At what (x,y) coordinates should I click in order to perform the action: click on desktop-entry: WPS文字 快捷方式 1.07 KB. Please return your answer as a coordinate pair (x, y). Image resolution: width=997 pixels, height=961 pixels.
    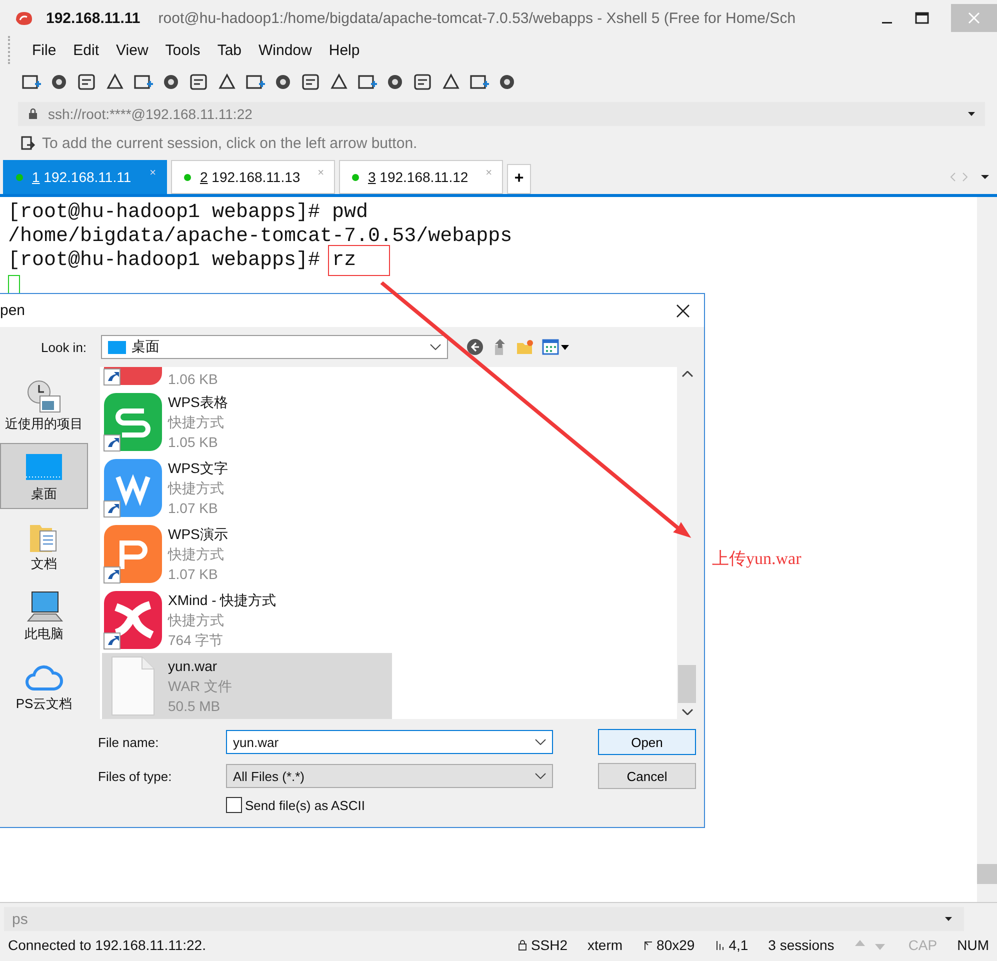
    Looking at the image, I should click on (247, 488).